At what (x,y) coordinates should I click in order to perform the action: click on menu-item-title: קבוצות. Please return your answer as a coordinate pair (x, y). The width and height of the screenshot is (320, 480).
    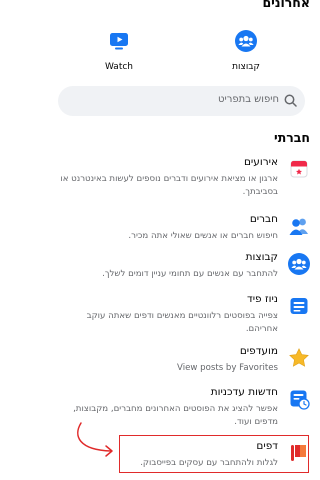
    Looking at the image, I should click on (261, 257).